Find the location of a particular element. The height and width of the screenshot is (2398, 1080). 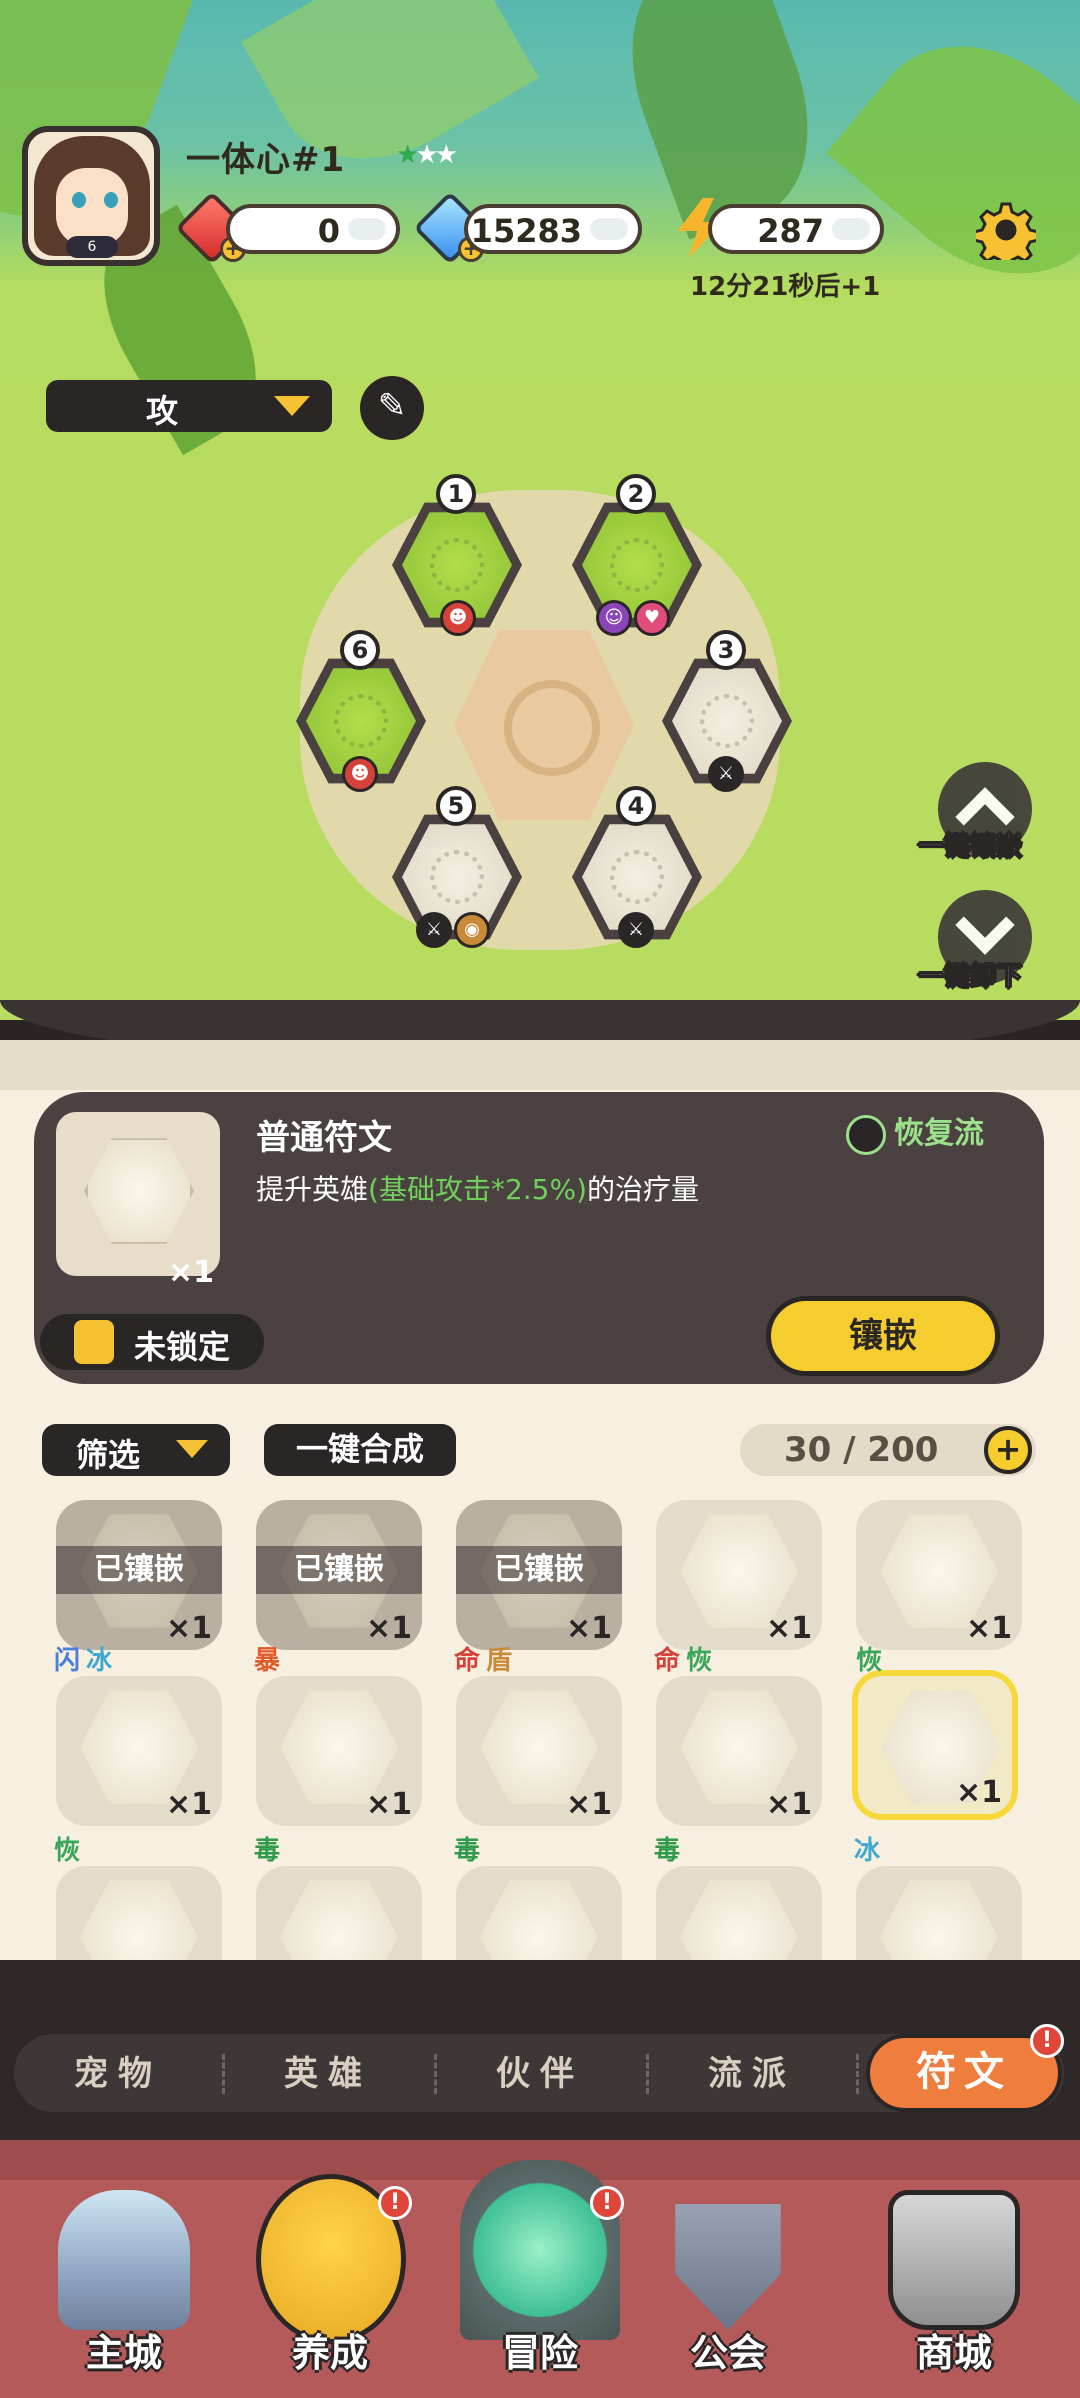

panel-bottom-edge is located at coordinates (540, 1980).